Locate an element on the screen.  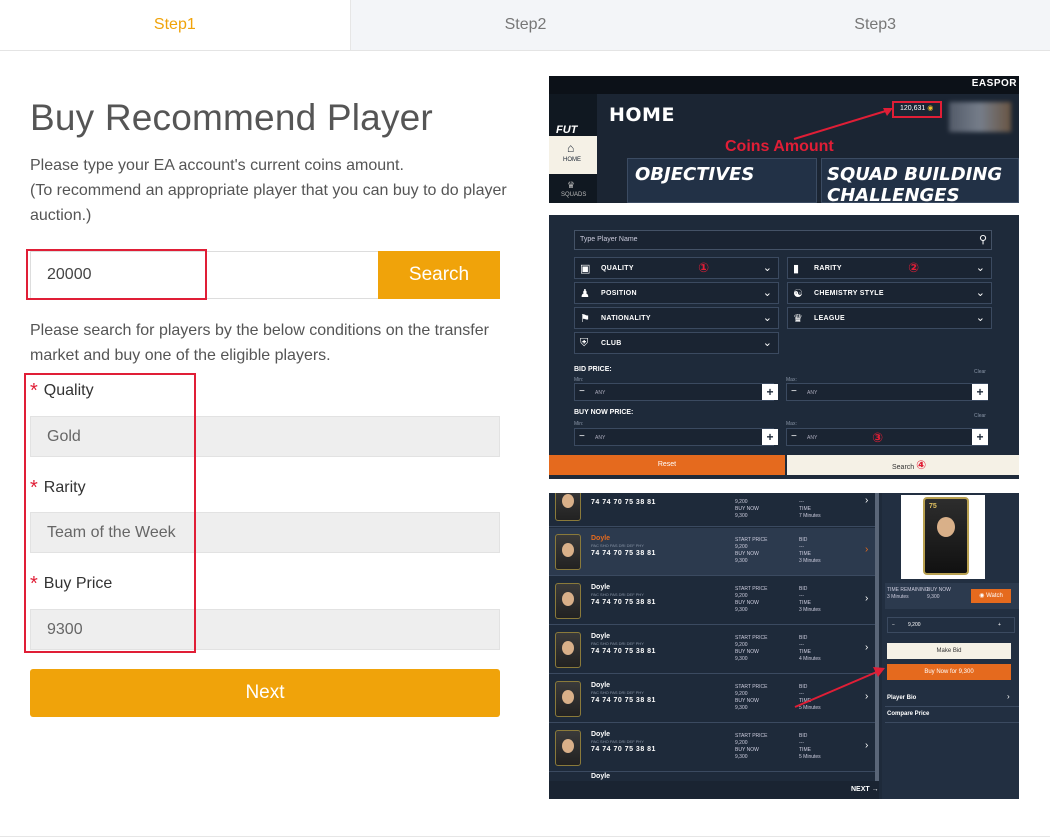
next-page-link: NEXT → is located at coordinates (865, 789).